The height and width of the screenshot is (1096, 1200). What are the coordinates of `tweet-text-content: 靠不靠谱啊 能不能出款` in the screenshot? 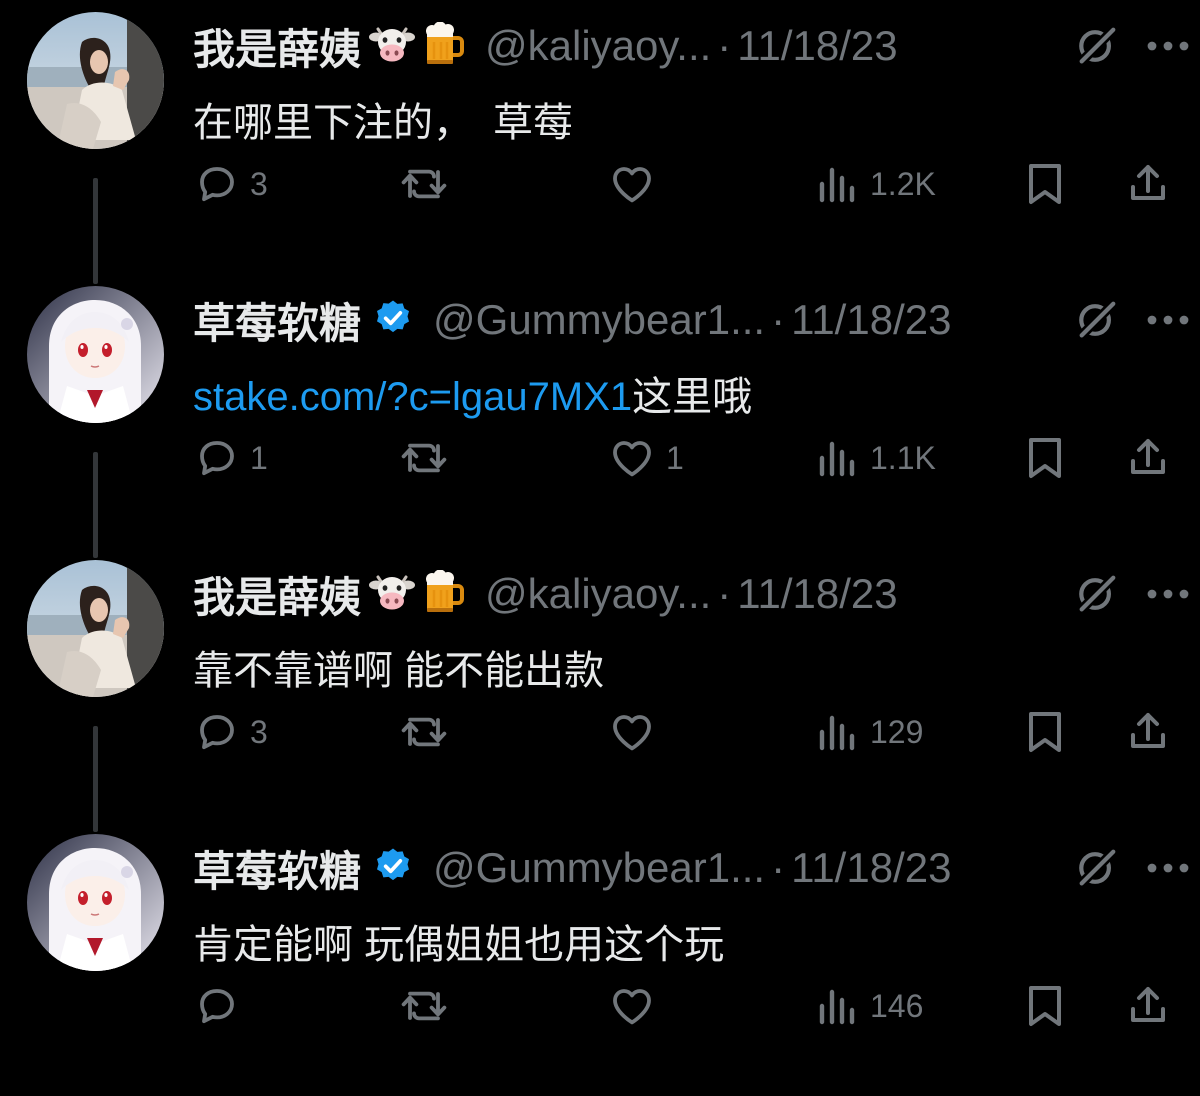 It's located at (399, 671).